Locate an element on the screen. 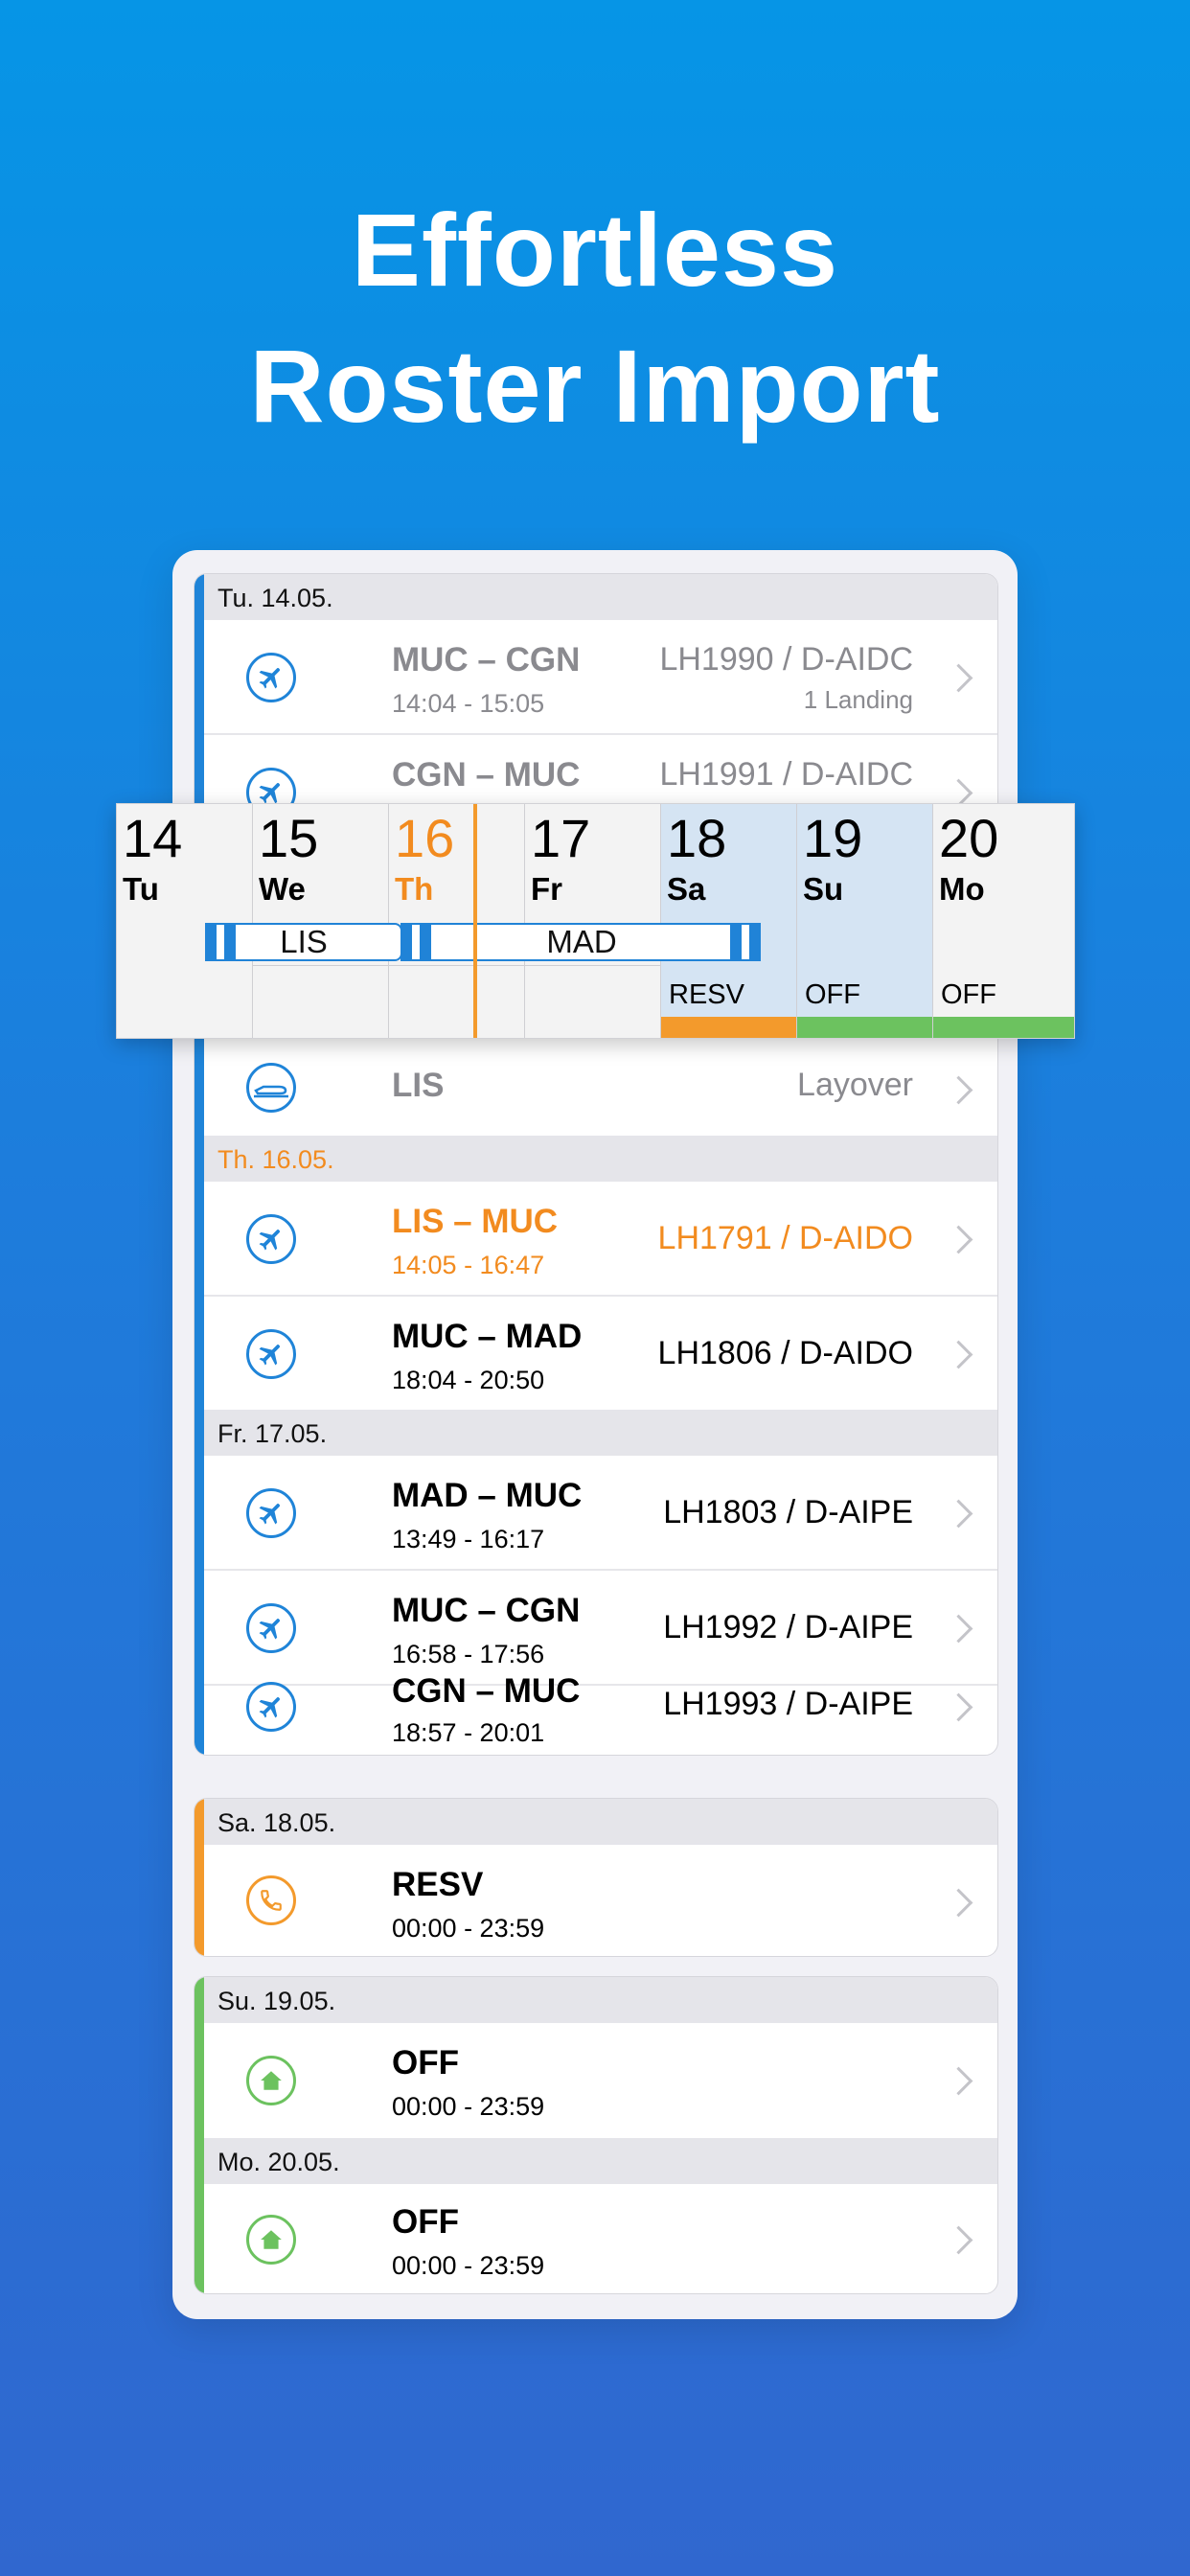 Image resolution: width=1190 pixels, height=2576 pixels. layover-icon is located at coordinates (271, 1088).